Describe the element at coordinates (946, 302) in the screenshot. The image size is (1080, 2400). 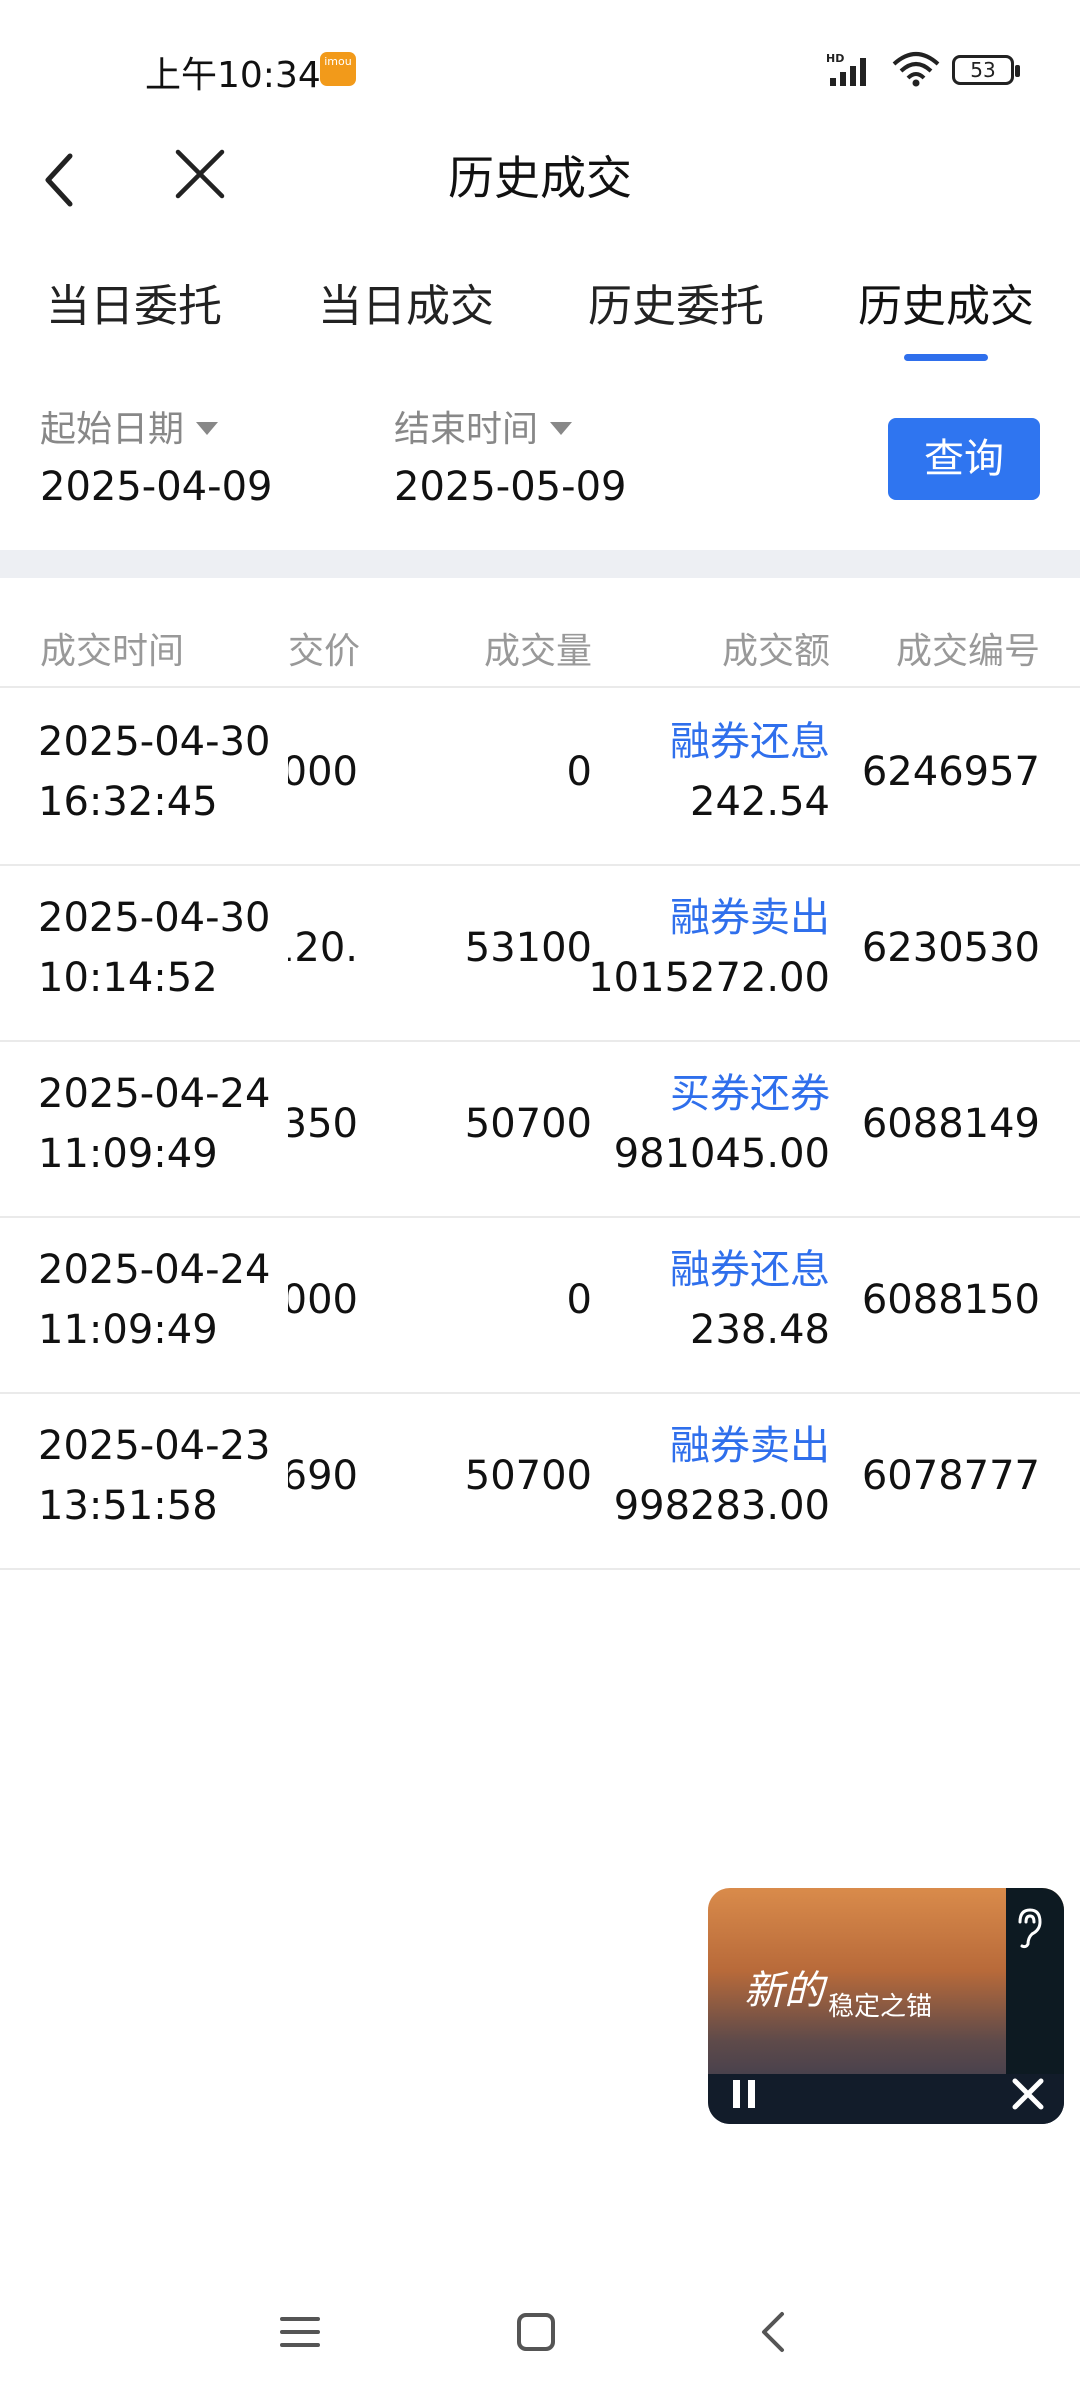
I see `tab-history-trades: 历史成交` at that location.